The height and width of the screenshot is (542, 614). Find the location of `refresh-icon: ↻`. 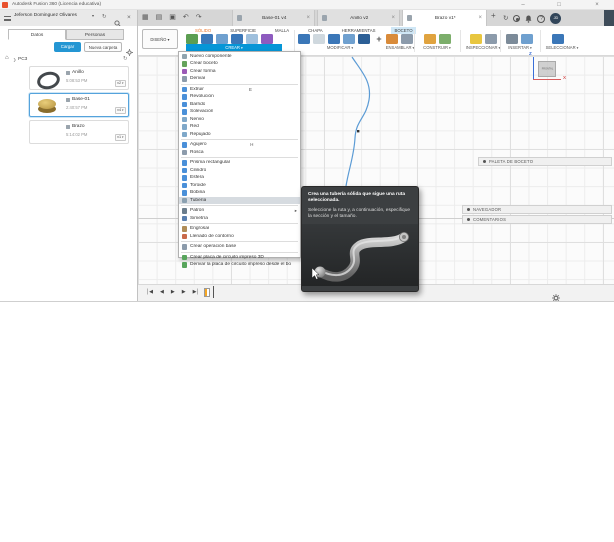

refresh-icon: ↻ is located at coordinates (104, 17).